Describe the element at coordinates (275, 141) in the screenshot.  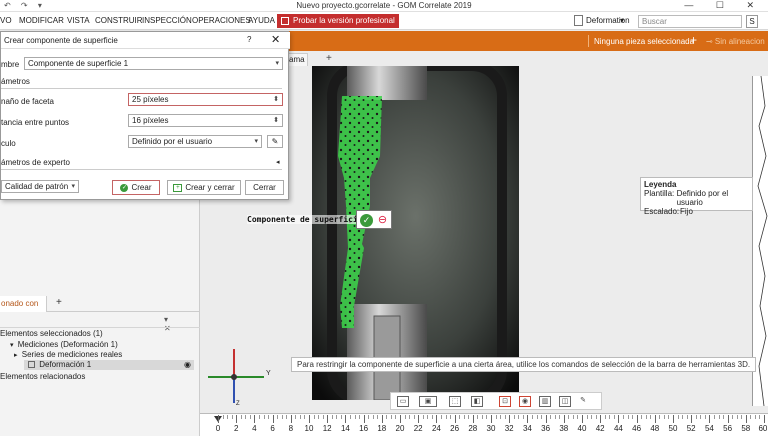
I see `edit-settings-button: ✎` at that location.